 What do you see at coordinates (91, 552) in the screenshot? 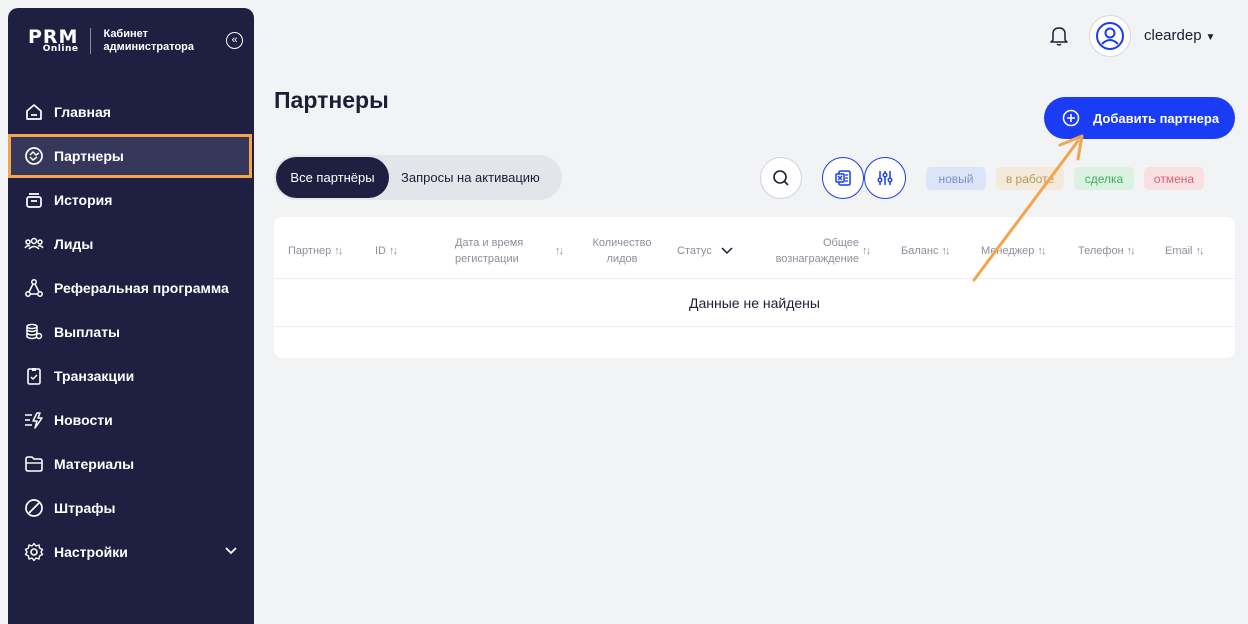
I see `sidebar-item-label: Настройки` at bounding box center [91, 552].